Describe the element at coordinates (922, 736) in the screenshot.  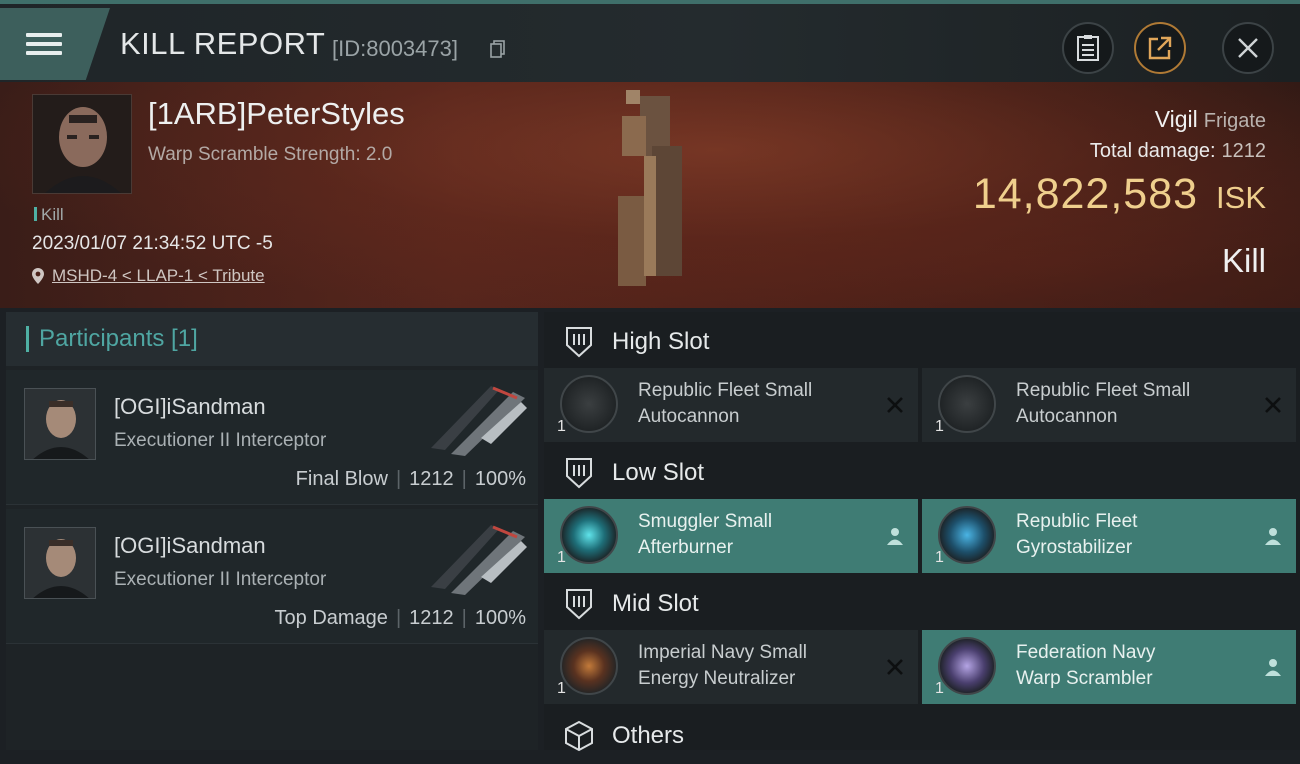
I see `others-header: Others` at that location.